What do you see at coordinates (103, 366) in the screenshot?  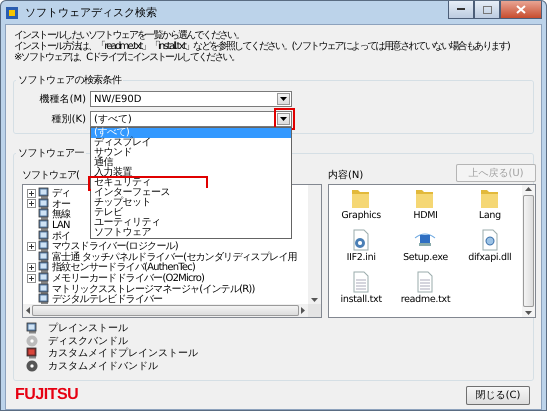 I see `legend-label: カスタムメイドバンドル` at bounding box center [103, 366].